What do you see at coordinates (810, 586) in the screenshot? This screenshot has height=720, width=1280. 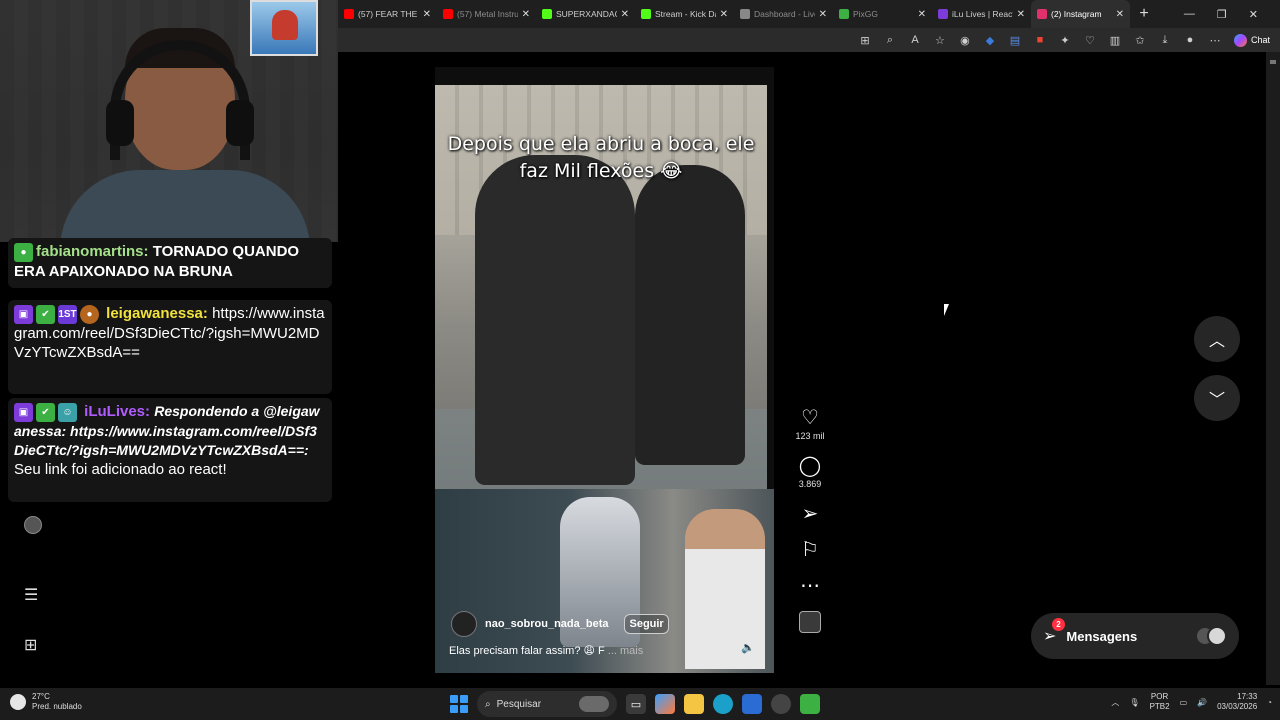 I see `more-options-button: ⋯` at bounding box center [810, 586].